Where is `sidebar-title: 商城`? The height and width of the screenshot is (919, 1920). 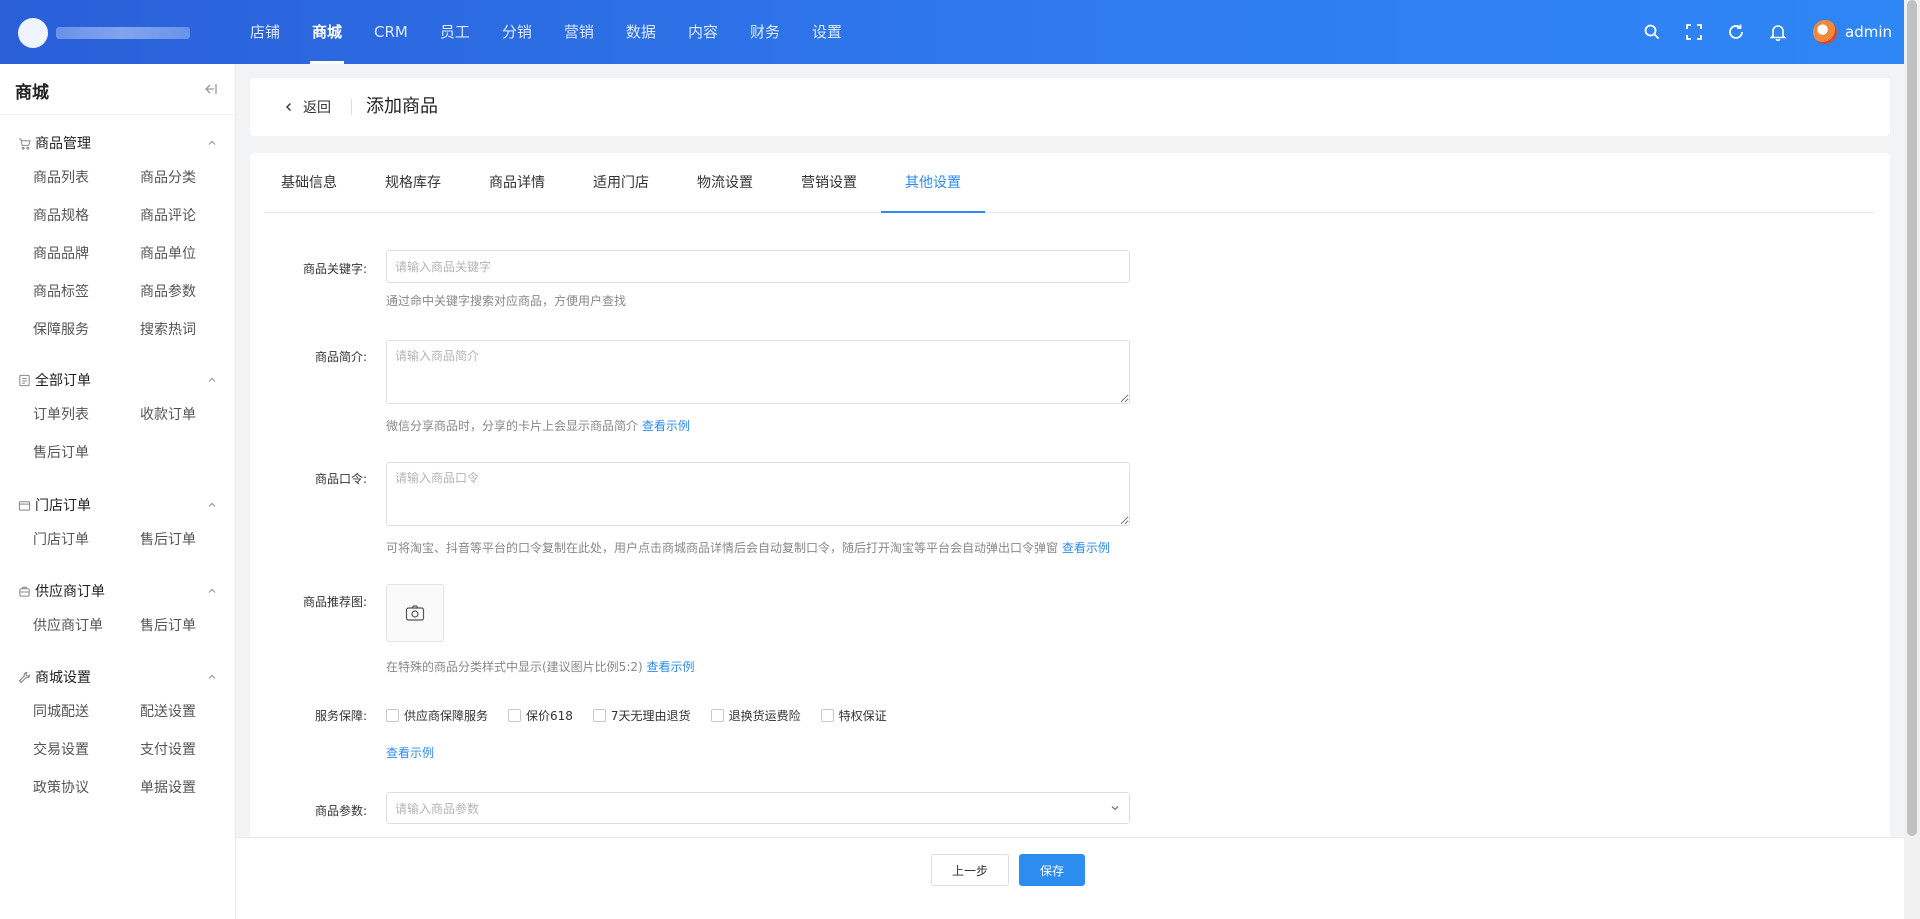
sidebar-title: 商城 is located at coordinates (32, 93).